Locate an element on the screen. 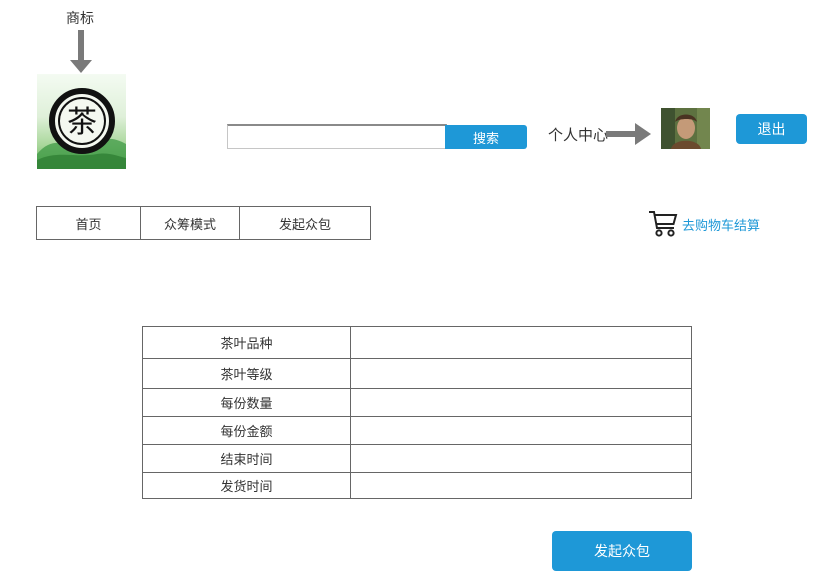 This screenshot has width=836, height=571. form-label-tea-grade: 茶叶等级 is located at coordinates (246, 373).